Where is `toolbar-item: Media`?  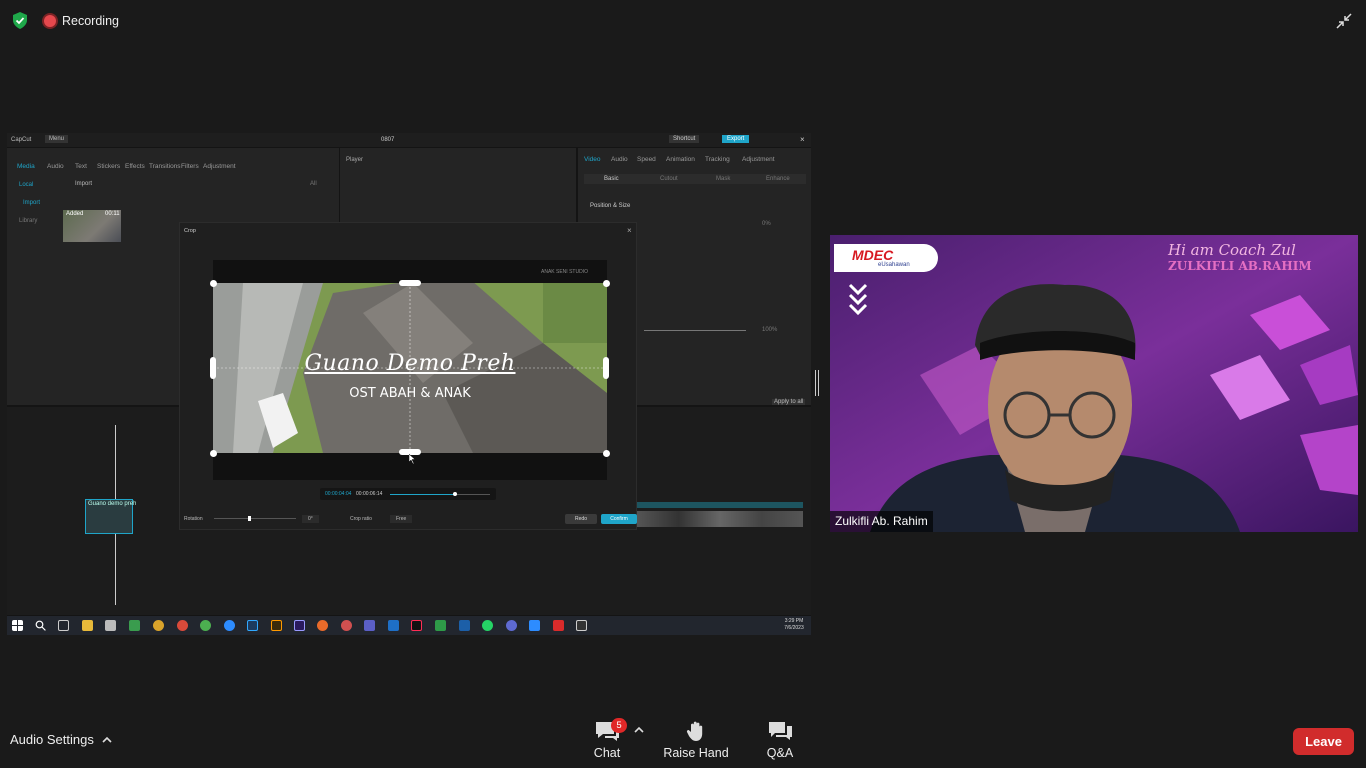
toolbar-item: Media is located at coordinates (26, 166).